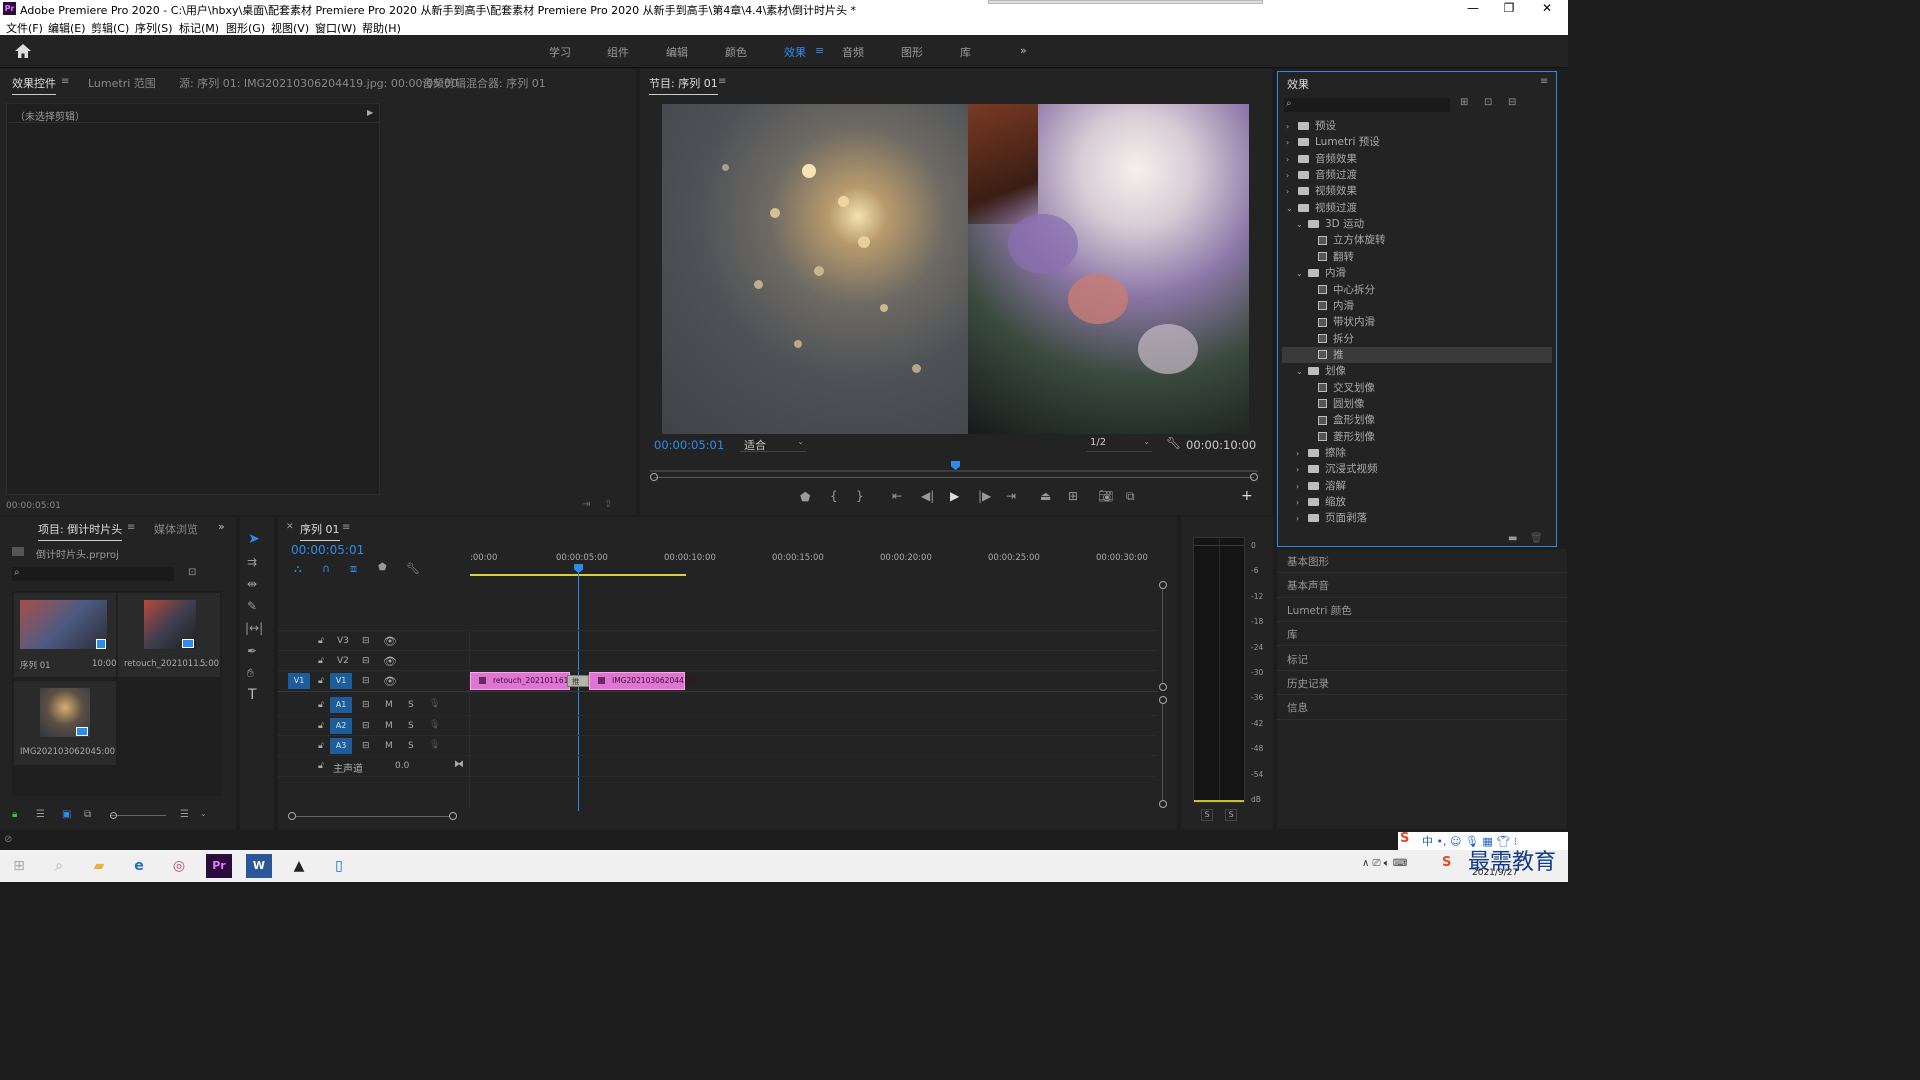 The height and width of the screenshot is (1080, 1920). Describe the element at coordinates (370, 112) in the screenshot. I see `expand-arrow-icon: ▶` at that location.